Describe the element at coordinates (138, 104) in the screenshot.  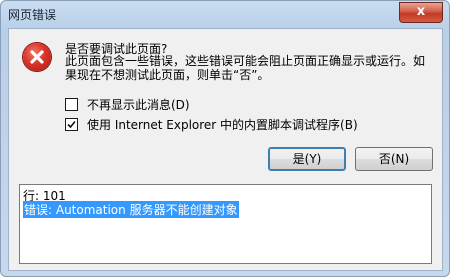
I see `dont-show-label: 不再显示此消息(D)` at that location.